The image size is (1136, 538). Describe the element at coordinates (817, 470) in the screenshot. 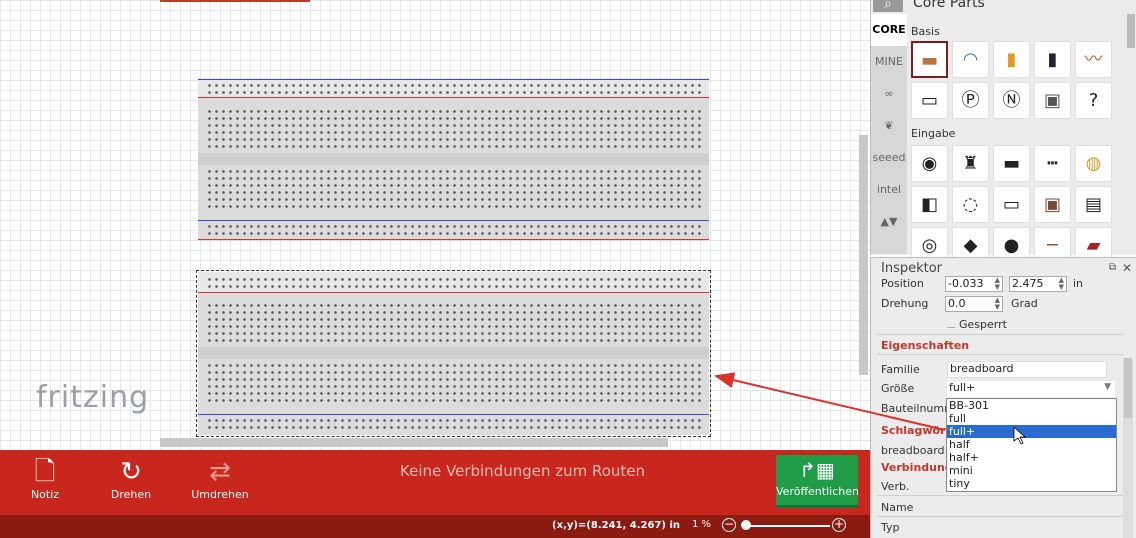

I see `share-grid-icon: ↱▦` at that location.